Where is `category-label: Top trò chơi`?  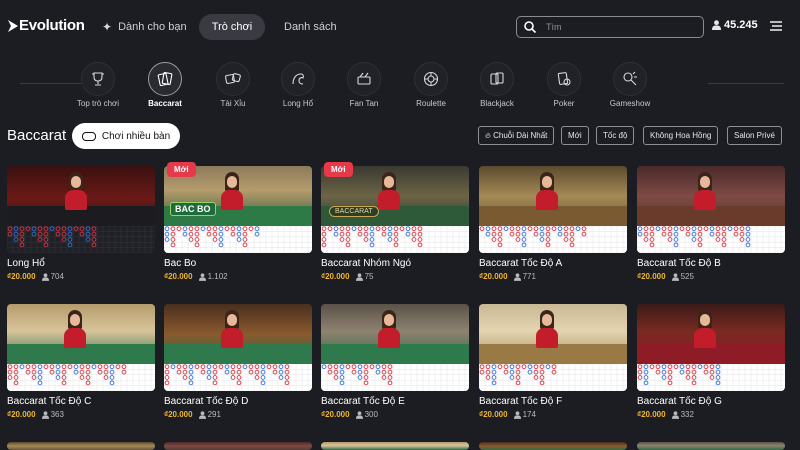
category-label: Top trò chơi is located at coordinates (98, 103).